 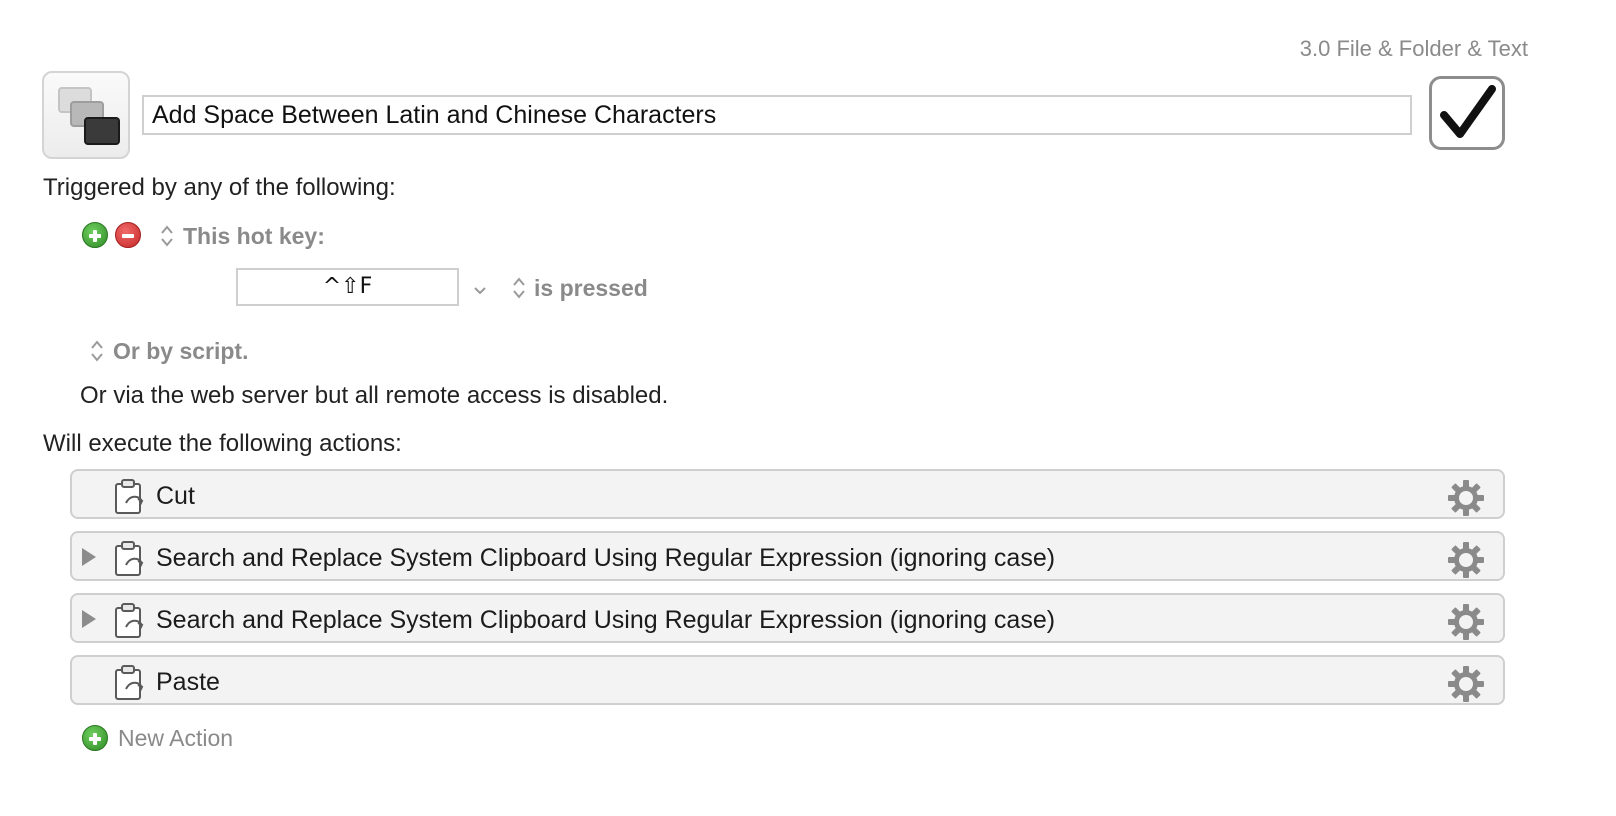 What do you see at coordinates (787, 494) in the screenshot?
I see `action-row: Cut` at bounding box center [787, 494].